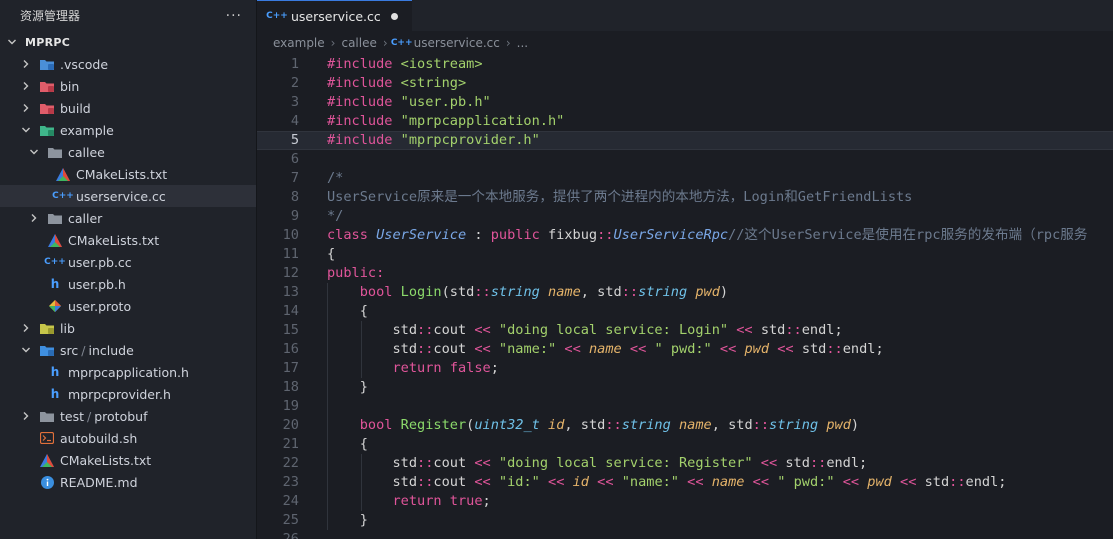 The image size is (1113, 539). Describe the element at coordinates (114, 240) in the screenshot. I see `tree-item-label: CMakeLists.txt` at that location.